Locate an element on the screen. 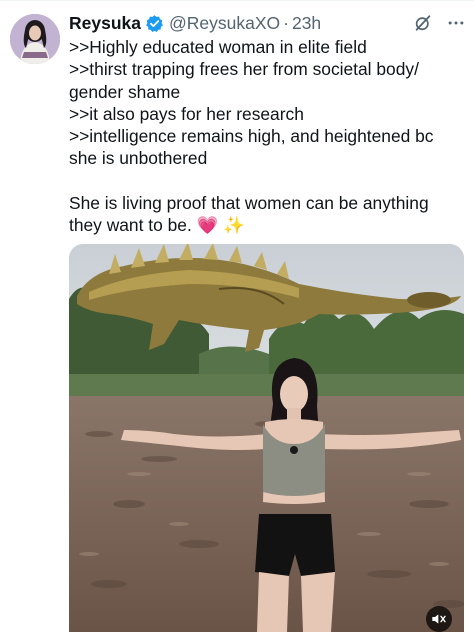 This screenshot has height=632, width=474. grok-icon is located at coordinates (423, 25).